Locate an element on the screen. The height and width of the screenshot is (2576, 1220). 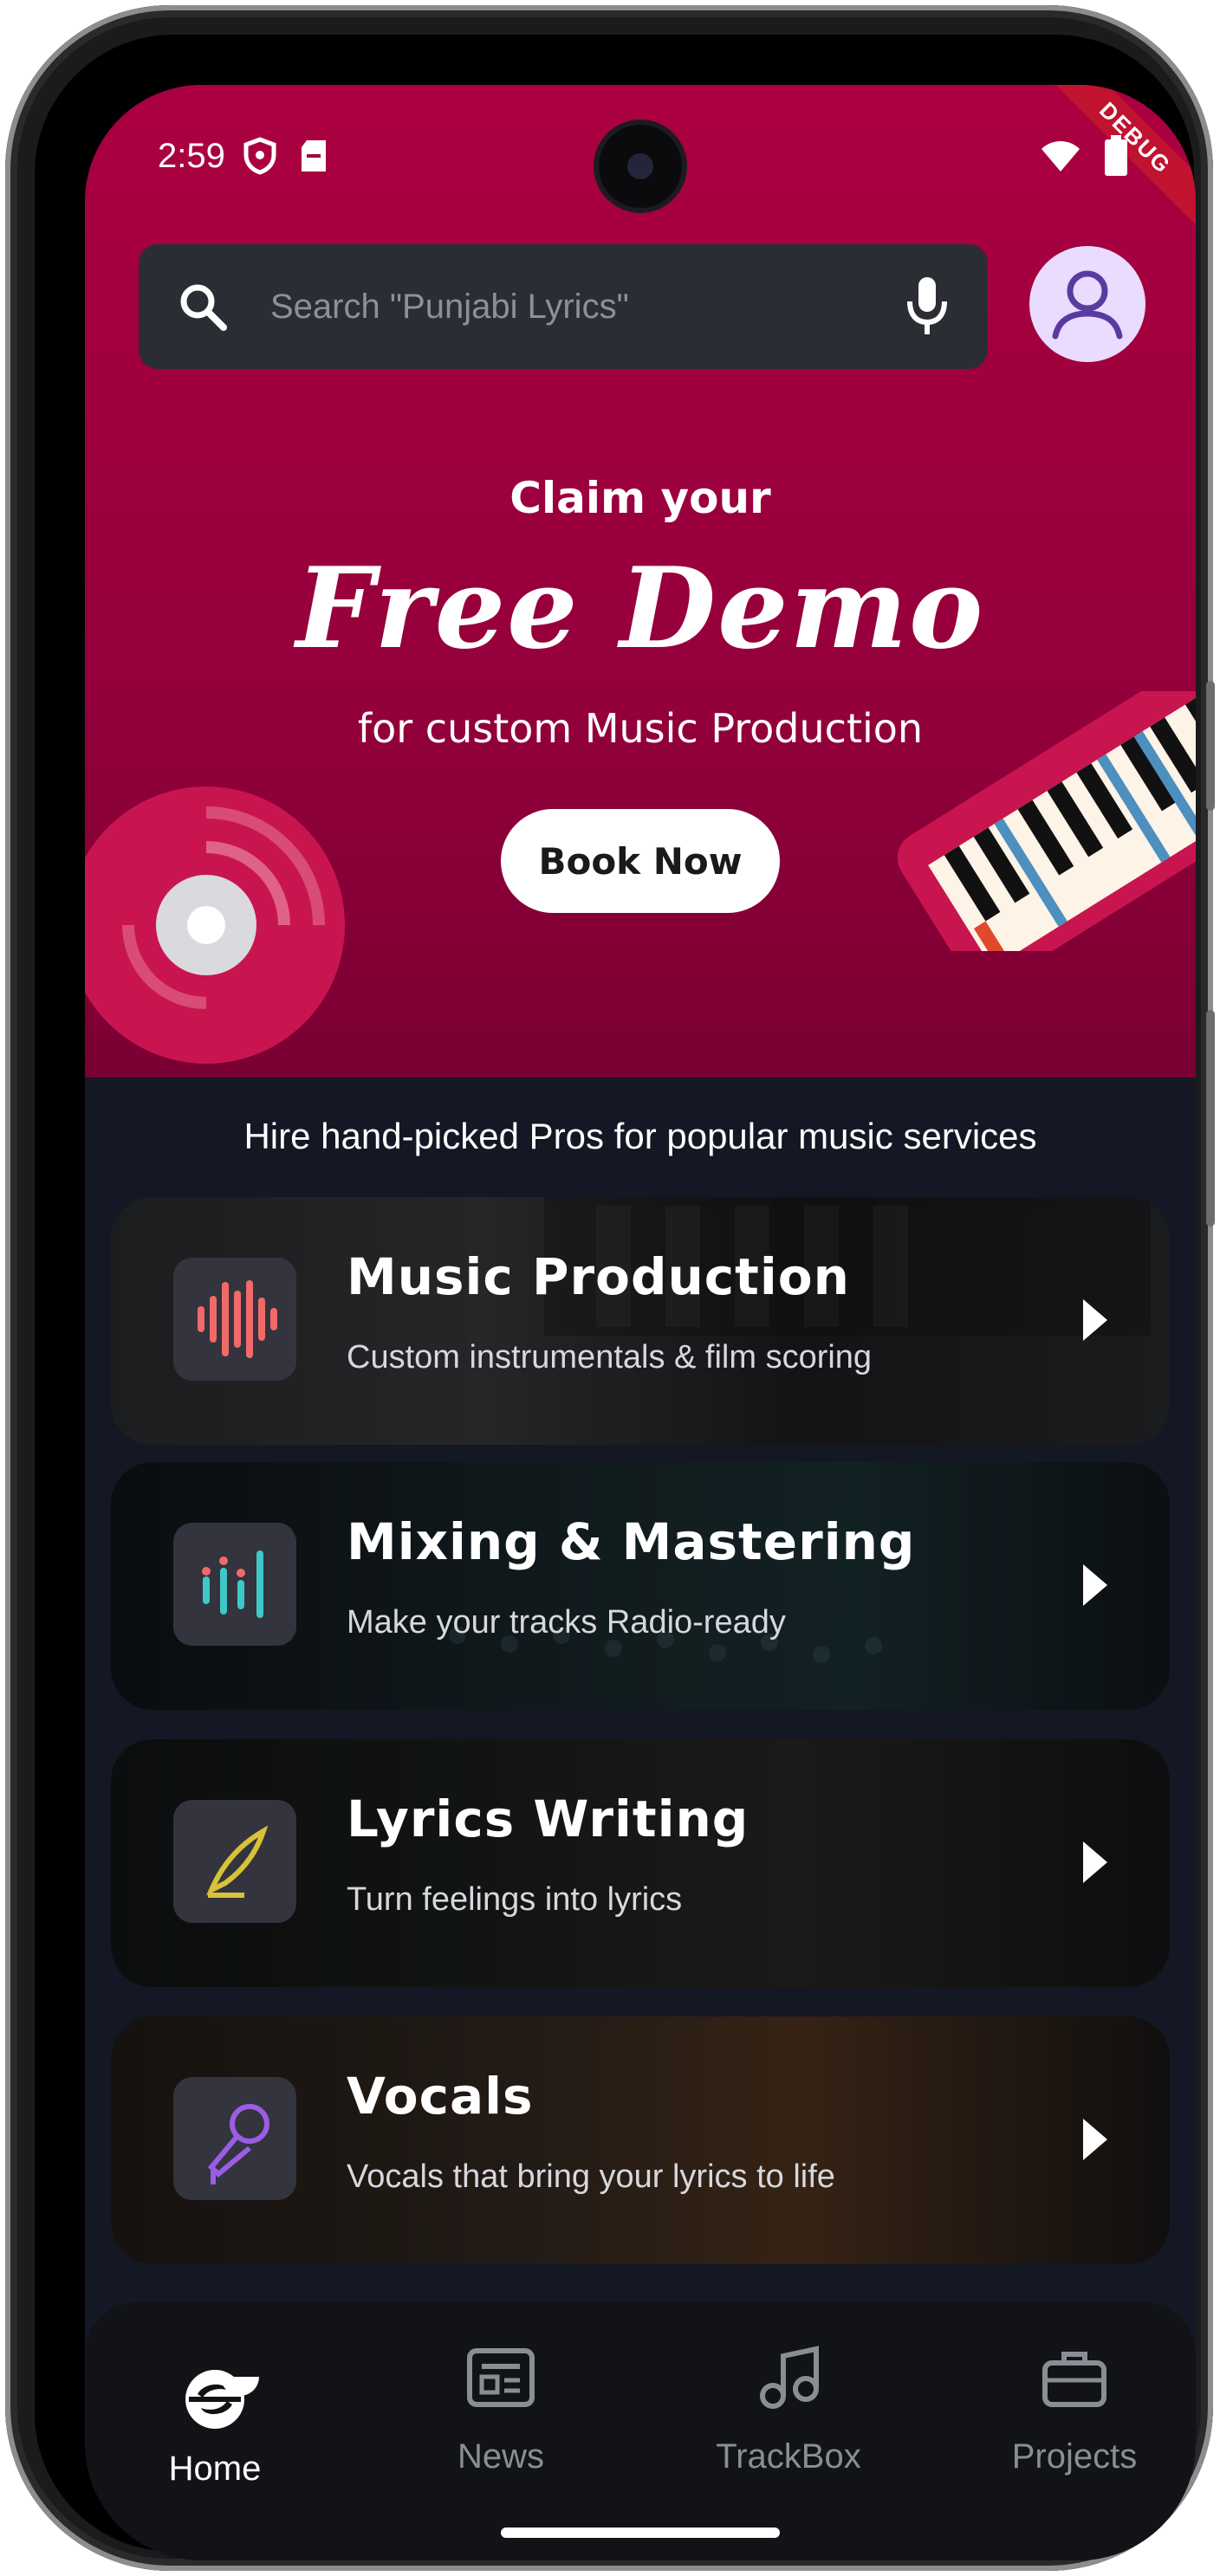
quill-icon is located at coordinates (234, 1861).